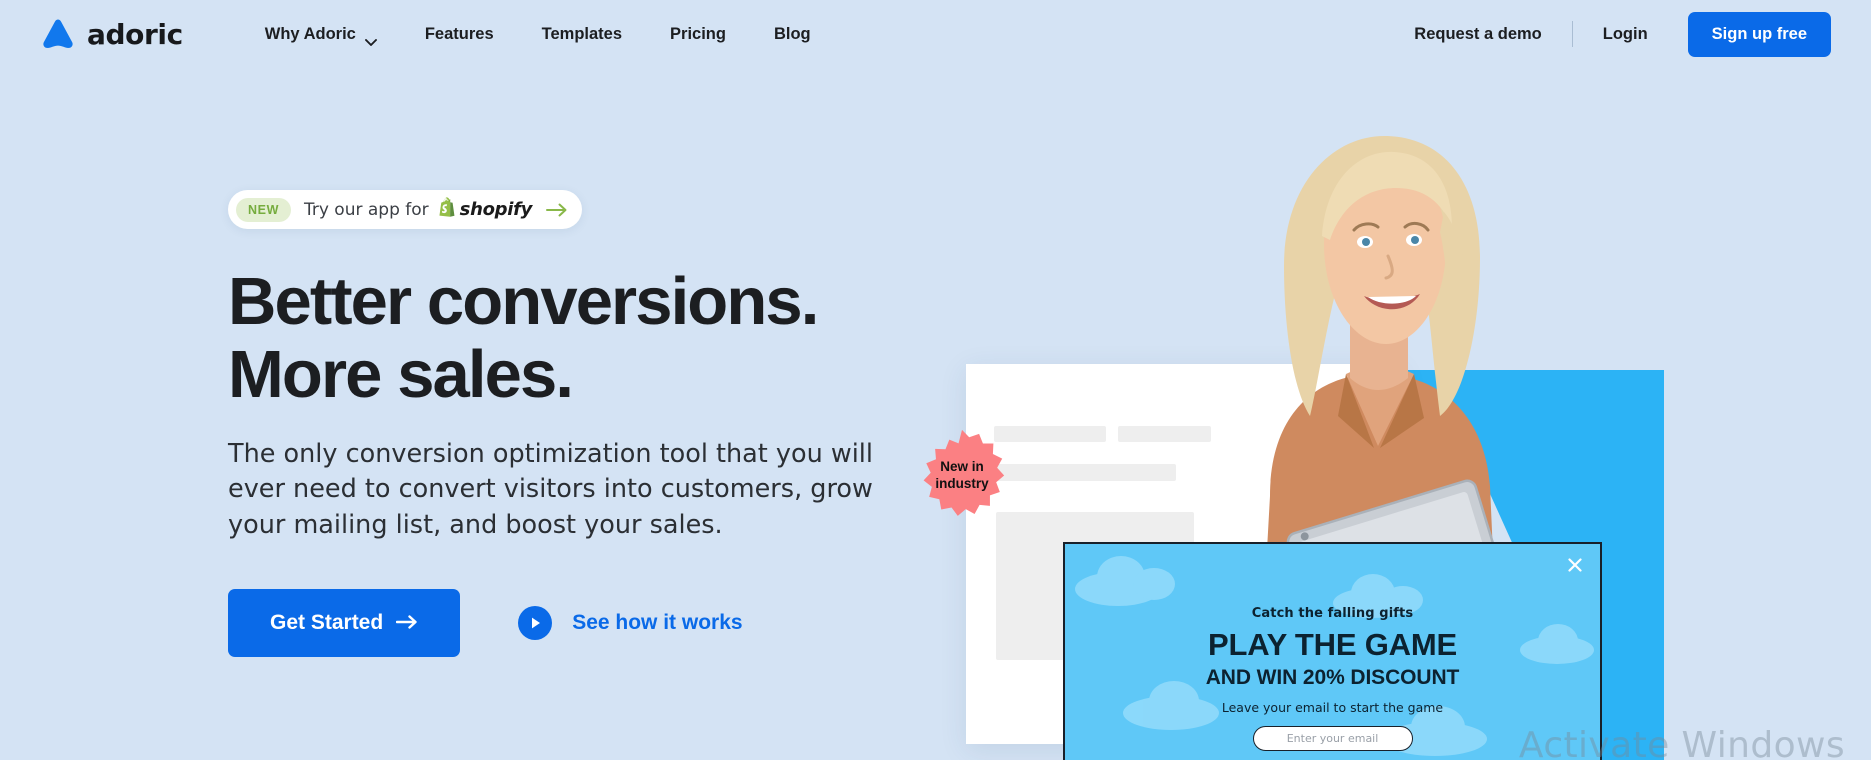 The height and width of the screenshot is (760, 1871). I want to click on headline-line-1: Better conversions., so click(523, 301).